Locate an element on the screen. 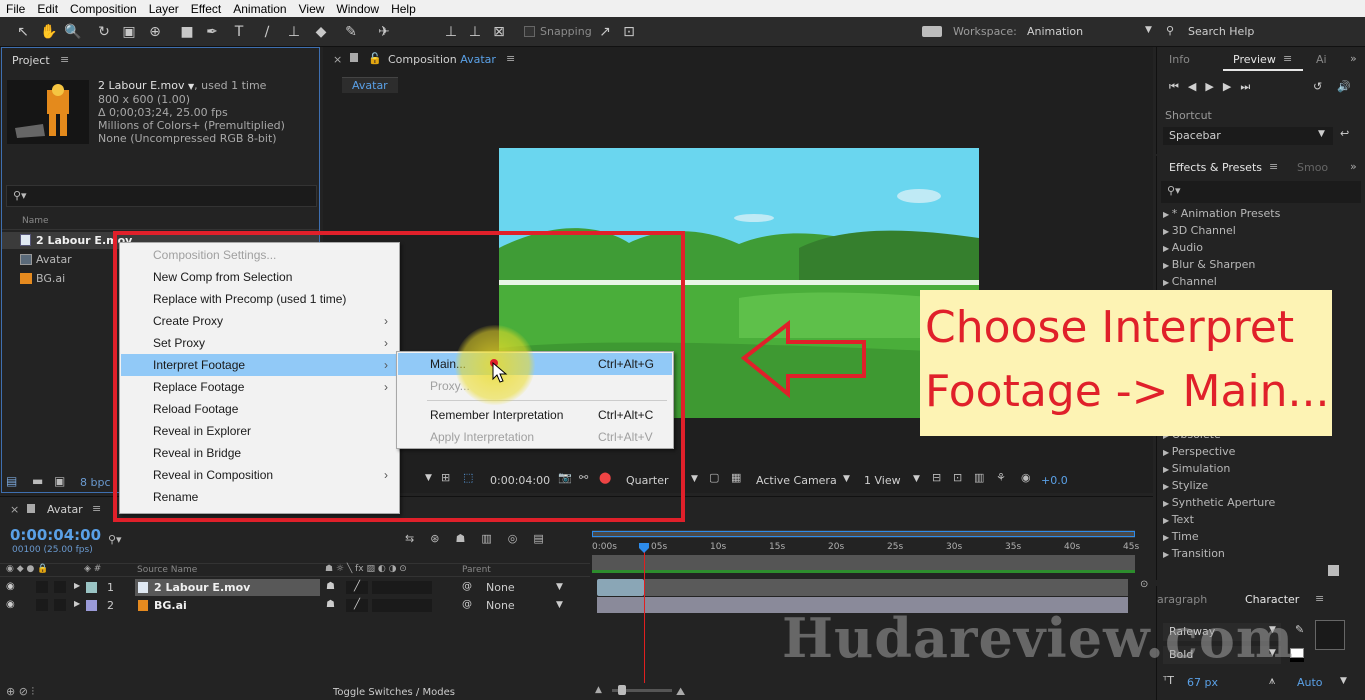 The width and height of the screenshot is (1365, 700). submenu-item: Main... Ctrl+Alt+G is located at coordinates (535, 364).